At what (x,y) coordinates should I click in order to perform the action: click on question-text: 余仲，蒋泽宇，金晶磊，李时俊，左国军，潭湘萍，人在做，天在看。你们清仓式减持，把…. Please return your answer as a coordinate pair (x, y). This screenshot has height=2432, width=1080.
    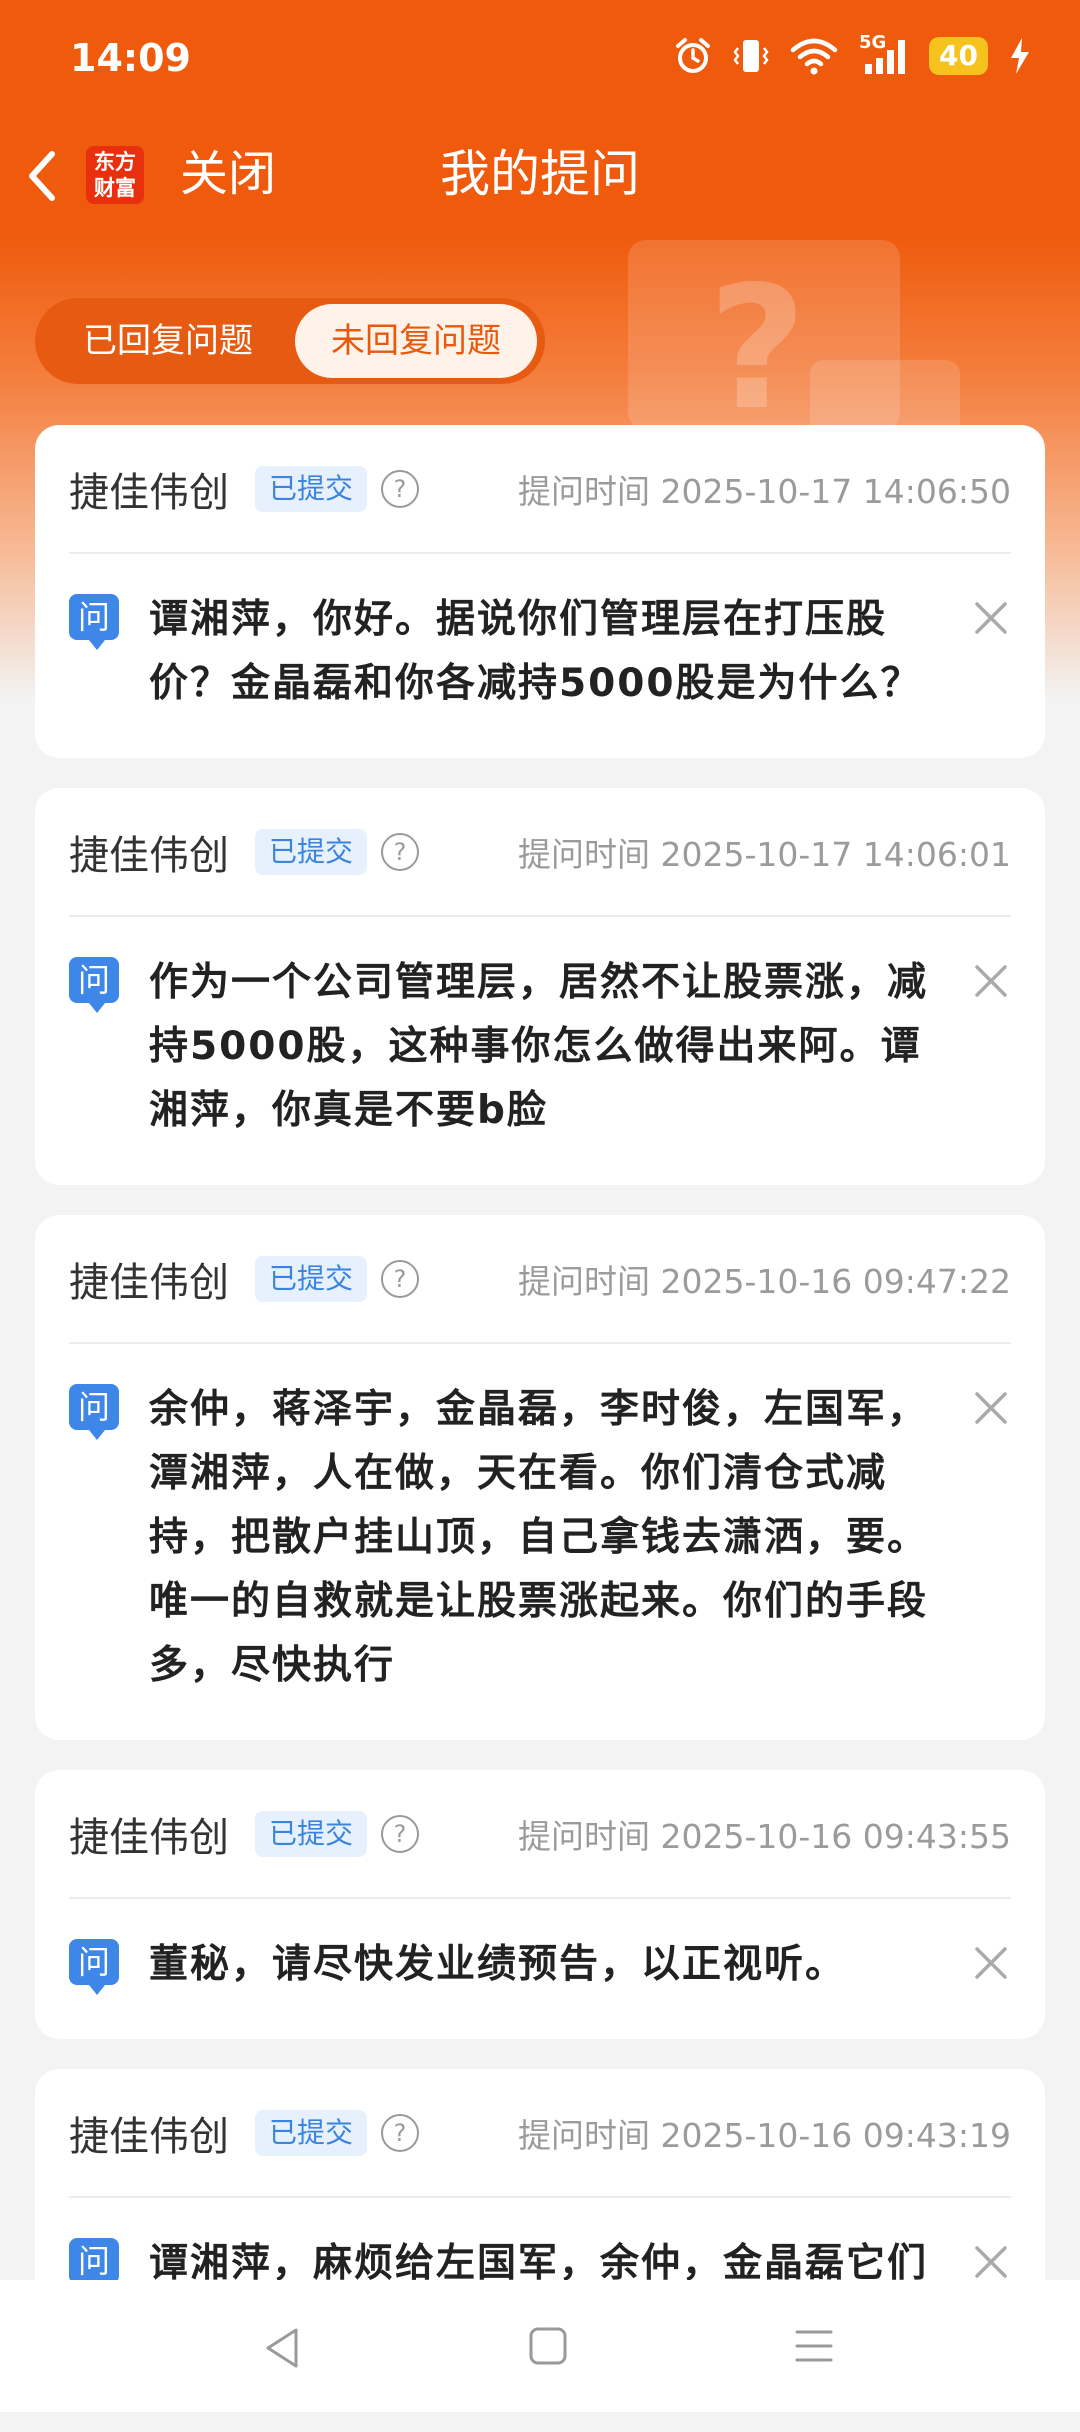
    Looking at the image, I should click on (539, 1537).